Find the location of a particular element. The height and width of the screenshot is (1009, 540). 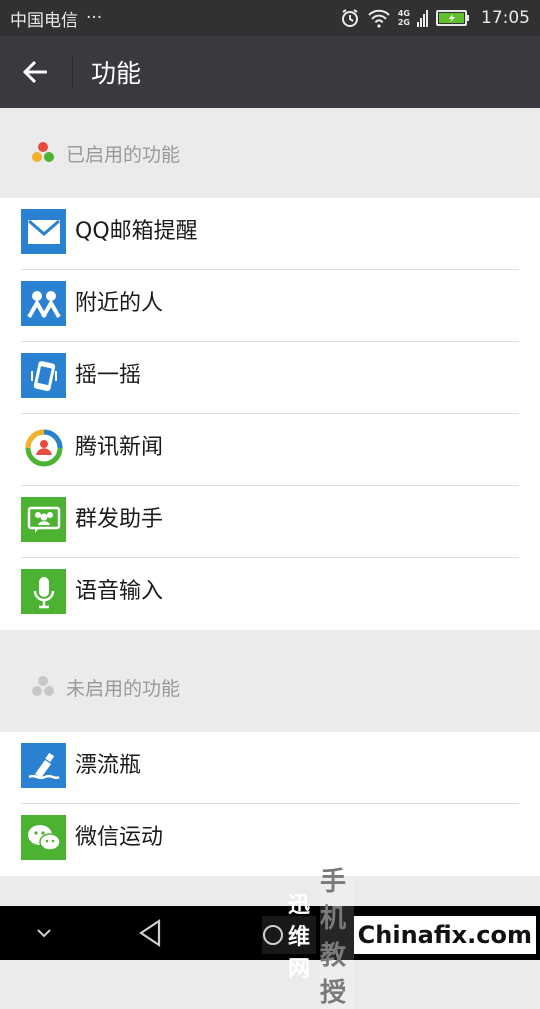

list-item-wechat-sport: 微信运动 is located at coordinates (270, 840).